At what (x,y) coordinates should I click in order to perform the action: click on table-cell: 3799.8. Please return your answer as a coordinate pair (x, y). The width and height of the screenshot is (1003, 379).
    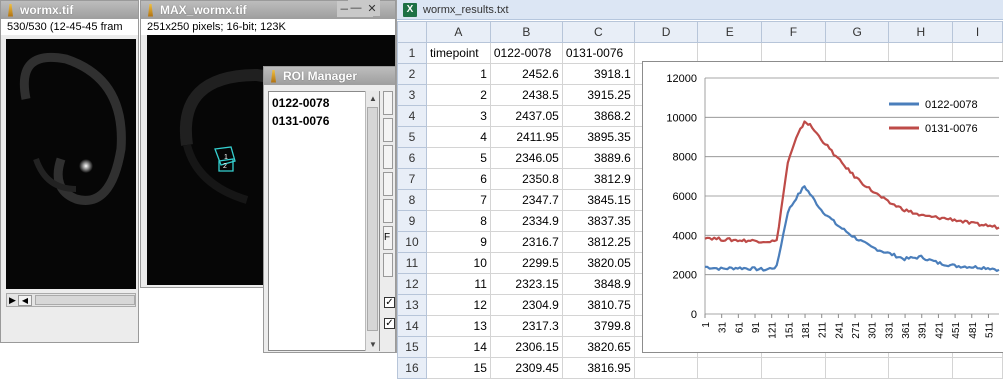
    Looking at the image, I should click on (598, 326).